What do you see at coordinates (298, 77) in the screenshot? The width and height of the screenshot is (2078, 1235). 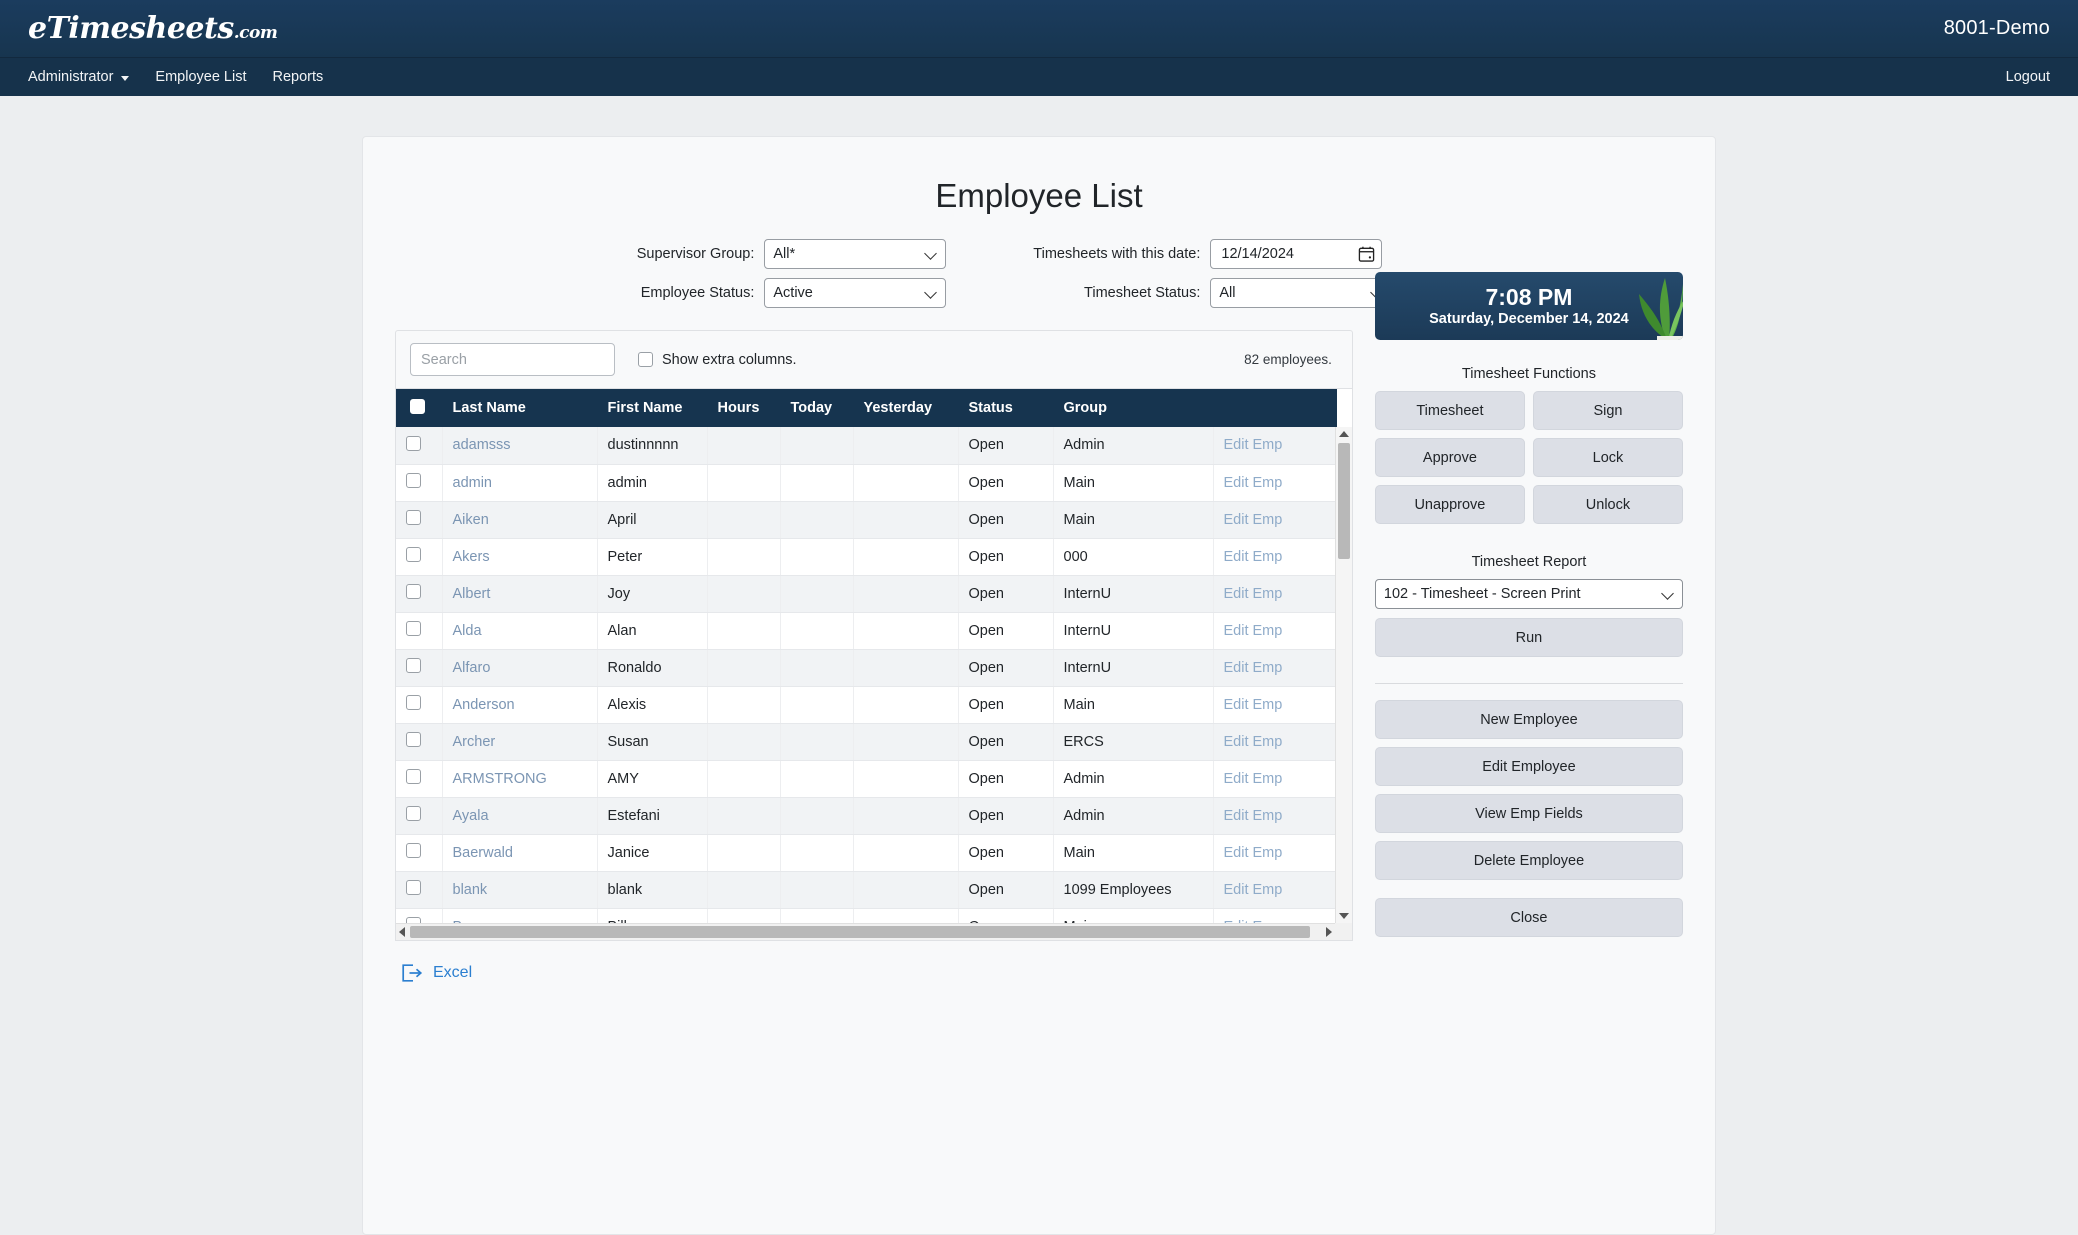 I see `nav-item-reports: Reports` at bounding box center [298, 77].